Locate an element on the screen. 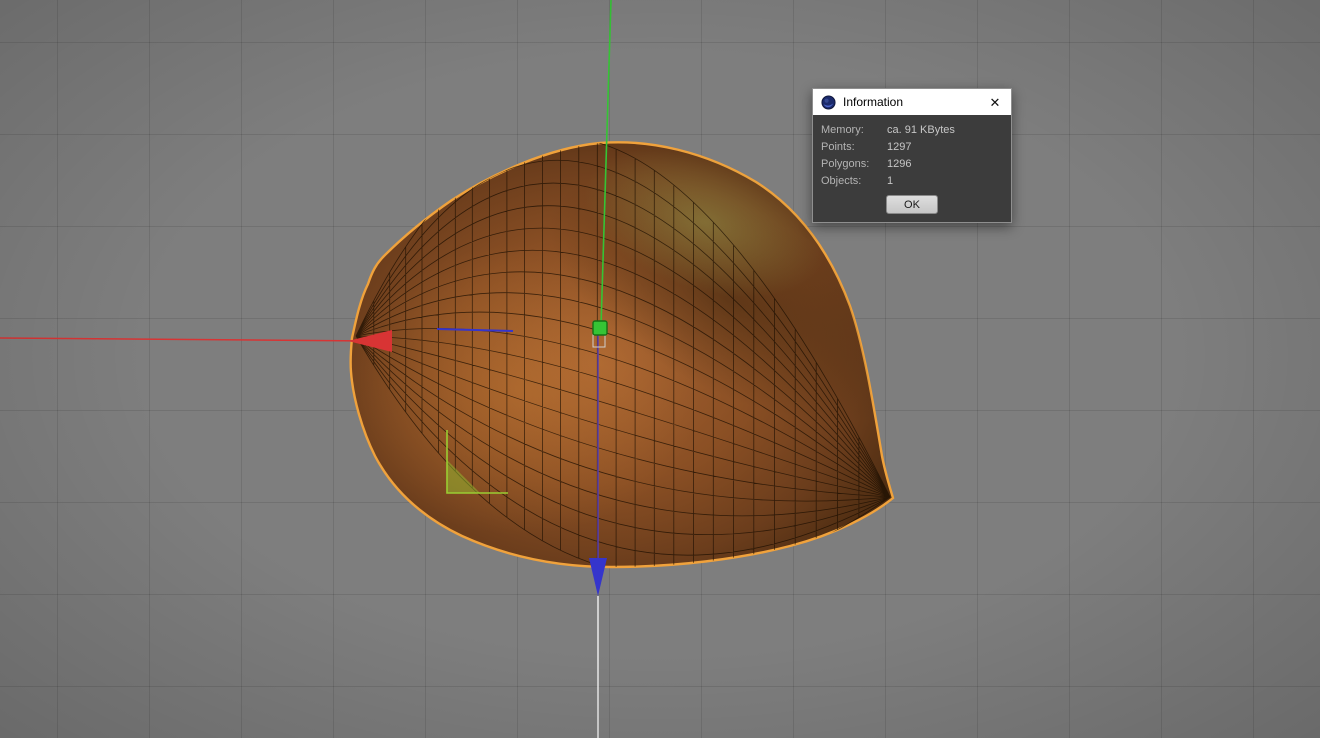 Image resolution: width=1320 pixels, height=738 pixels. polygons-row: Polygons: 1296 is located at coordinates (912, 164).